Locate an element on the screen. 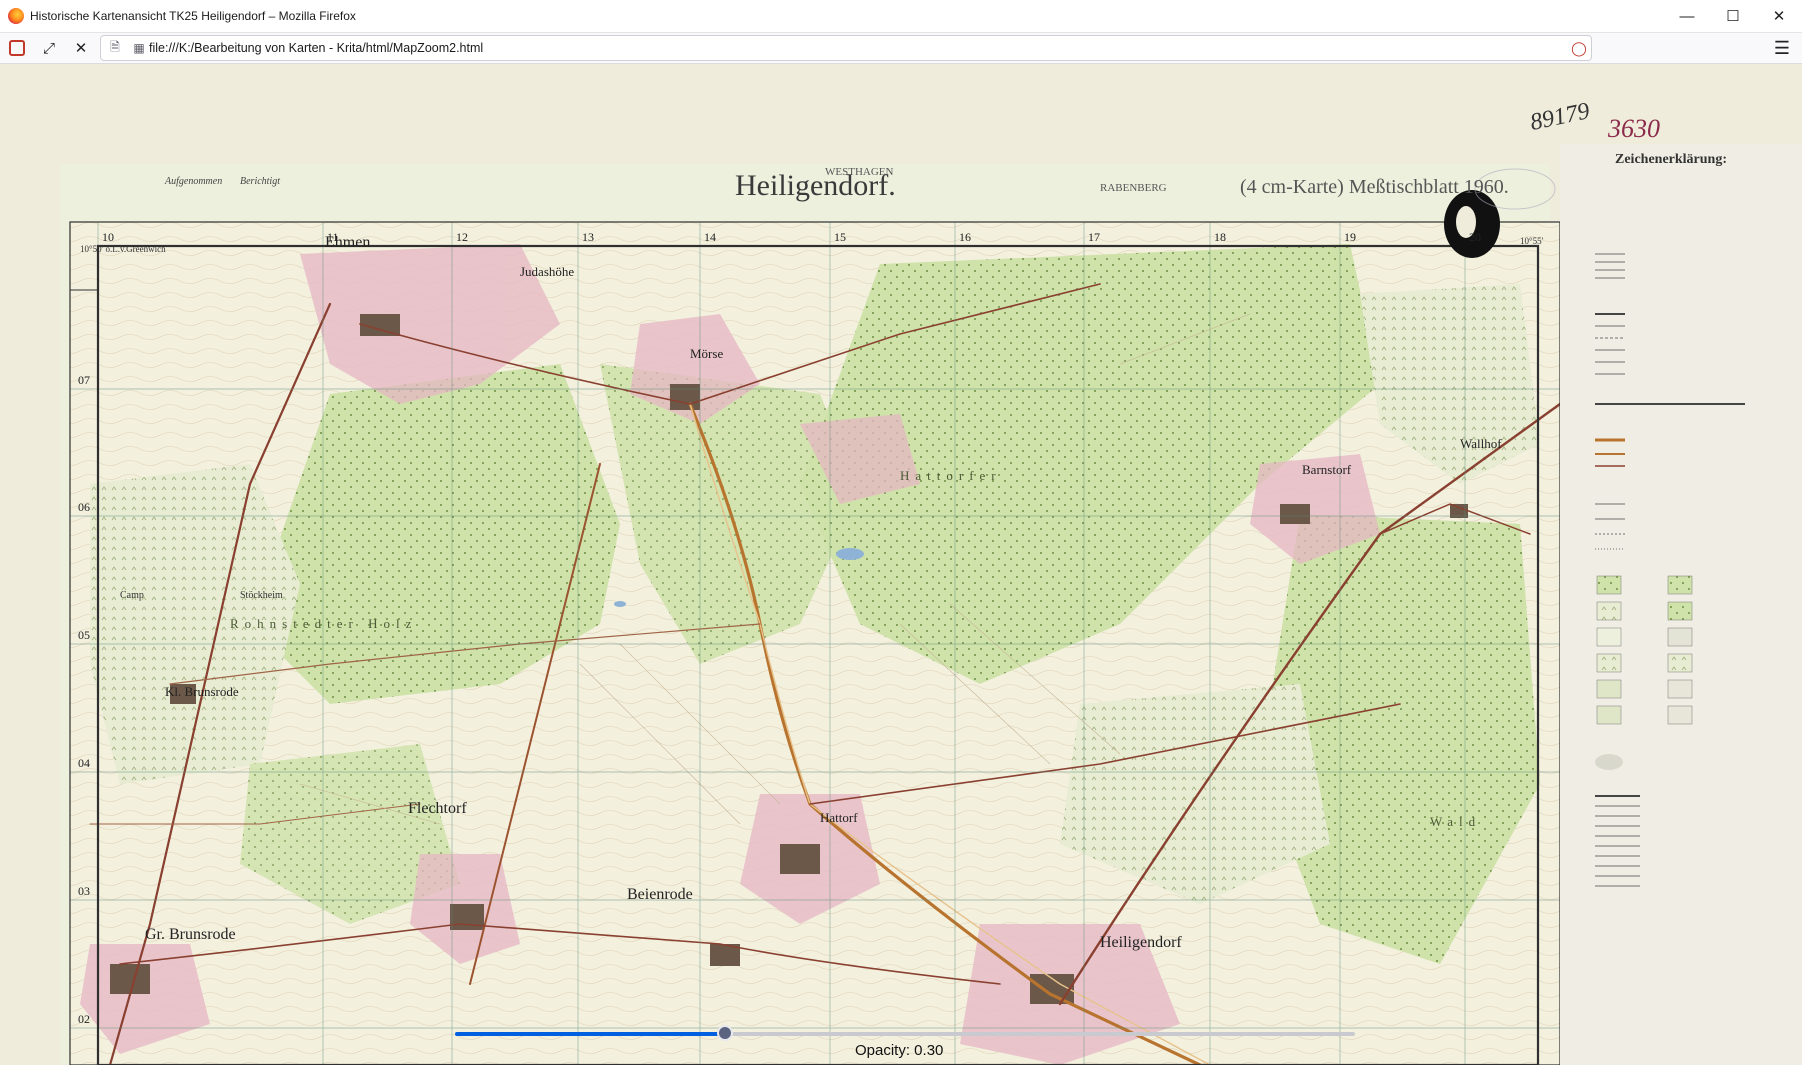 The height and width of the screenshot is (1065, 1802). edge-label-top-left: 10°50' ö.L.v.Greenwich is located at coordinates (123, 249).